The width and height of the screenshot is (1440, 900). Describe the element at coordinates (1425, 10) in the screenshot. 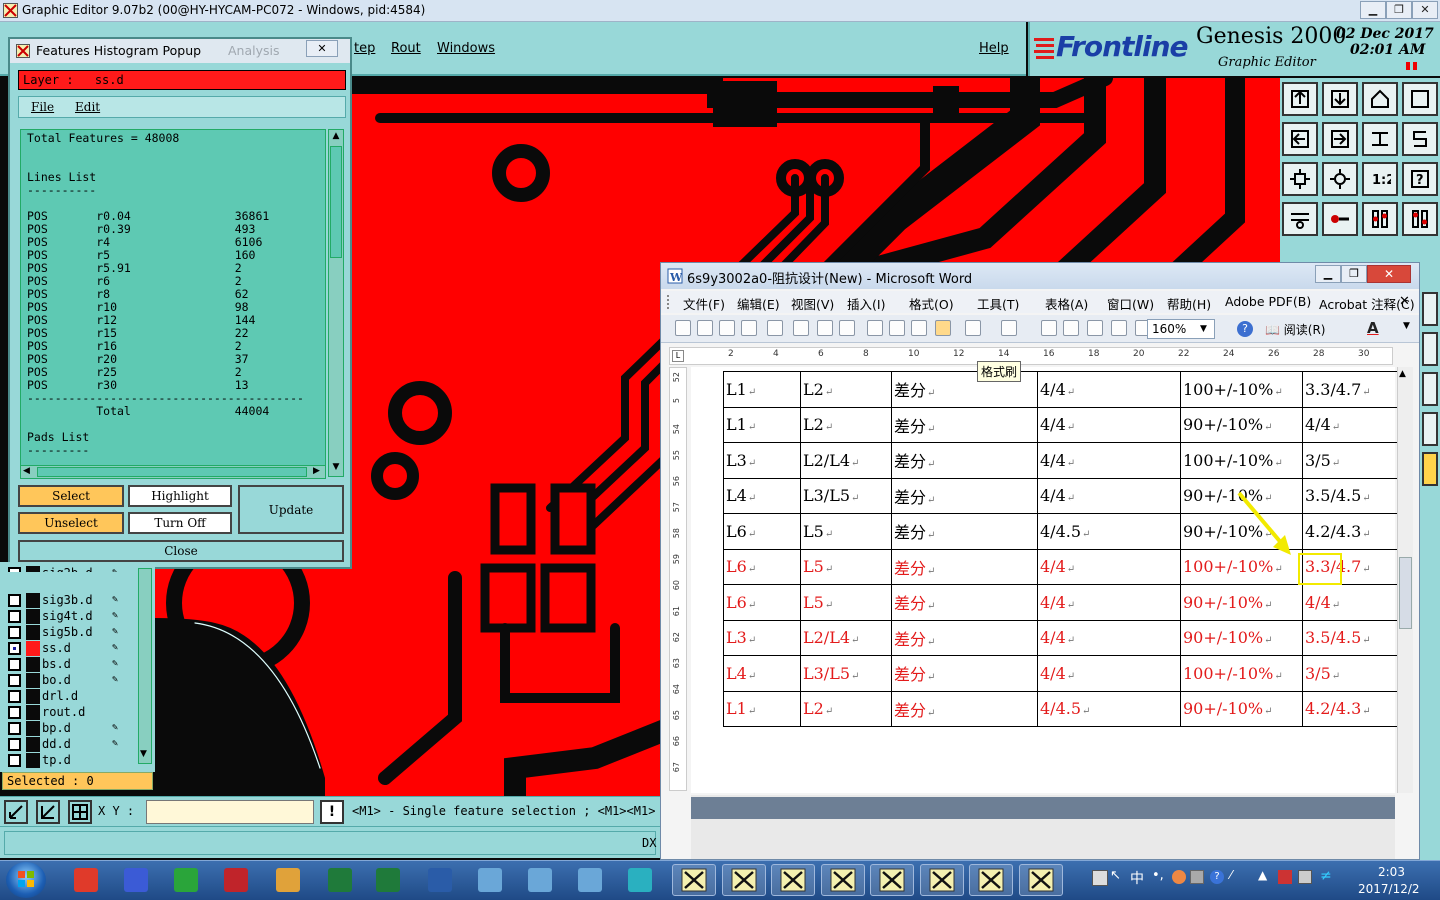

I see `close-button: ✕` at that location.